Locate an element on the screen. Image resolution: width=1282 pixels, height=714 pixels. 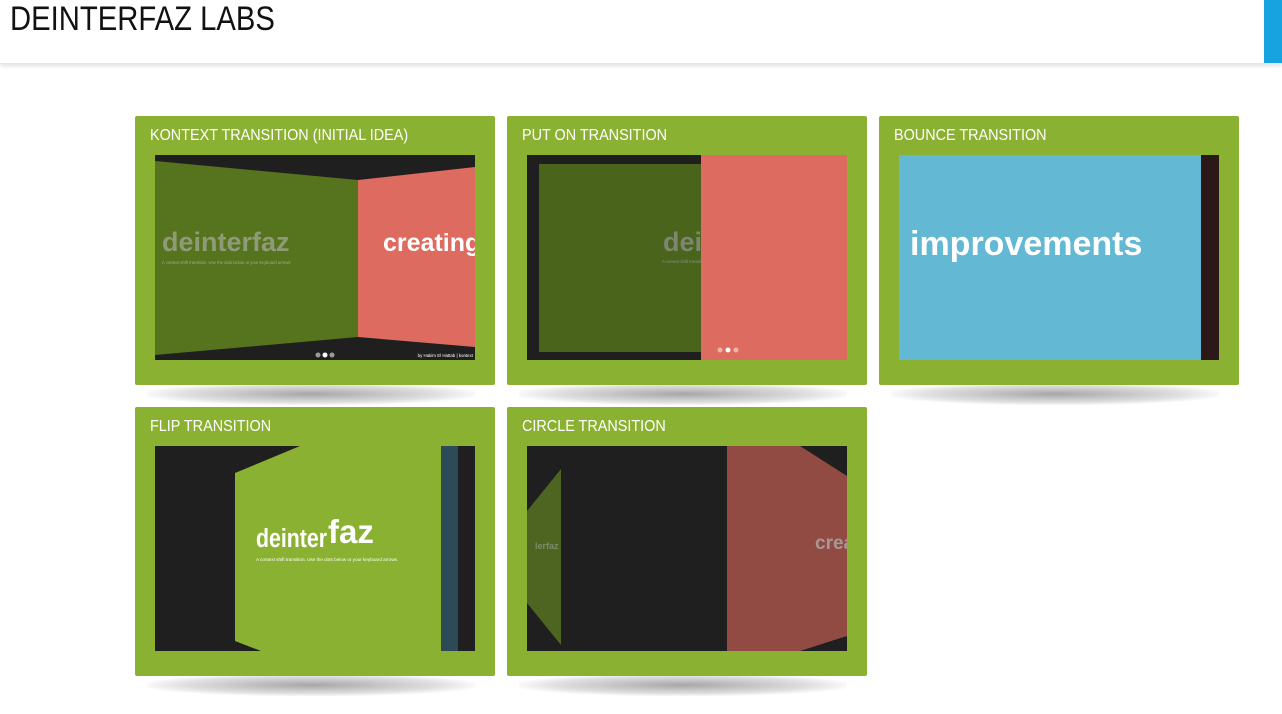
card-title: FLIP TRANSITION is located at coordinates (210, 427).